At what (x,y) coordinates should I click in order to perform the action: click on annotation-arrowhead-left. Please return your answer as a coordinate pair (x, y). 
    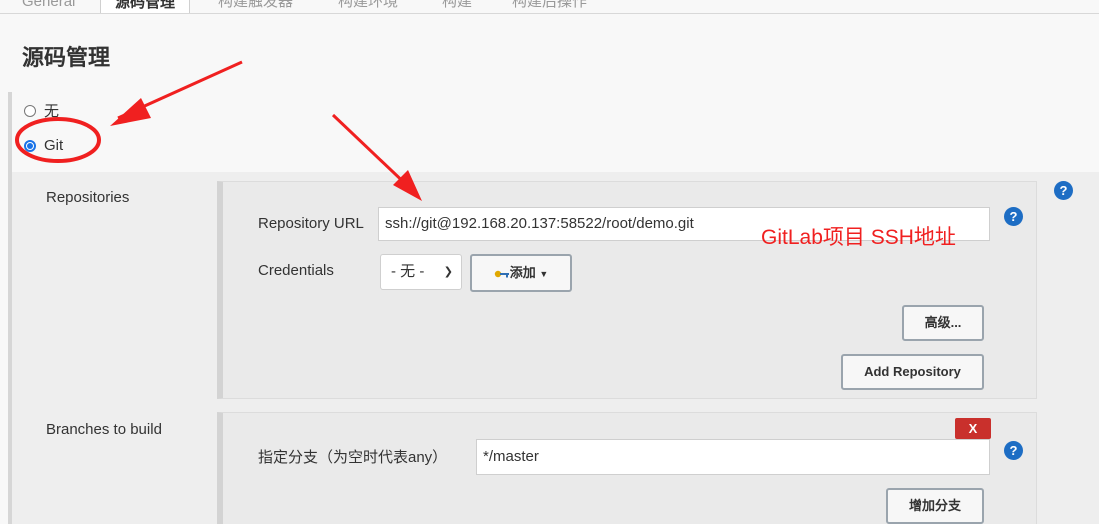
    Looking at the image, I should click on (130, 112).